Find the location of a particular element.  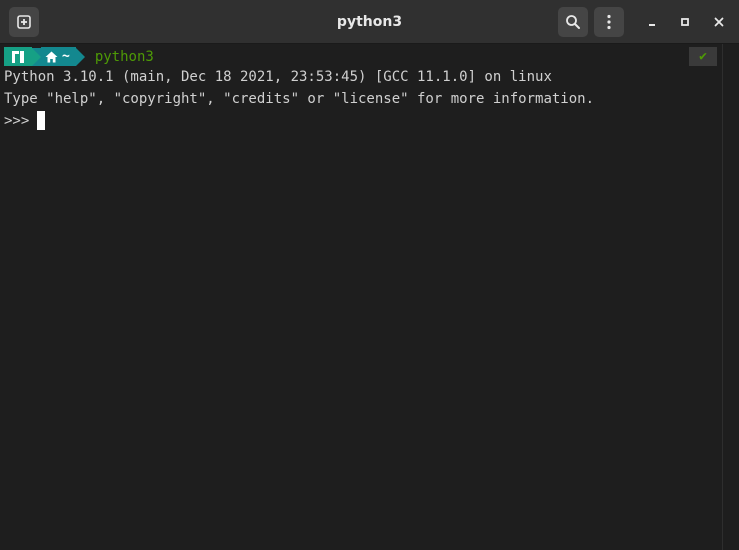

text-cursor is located at coordinates (41, 120).